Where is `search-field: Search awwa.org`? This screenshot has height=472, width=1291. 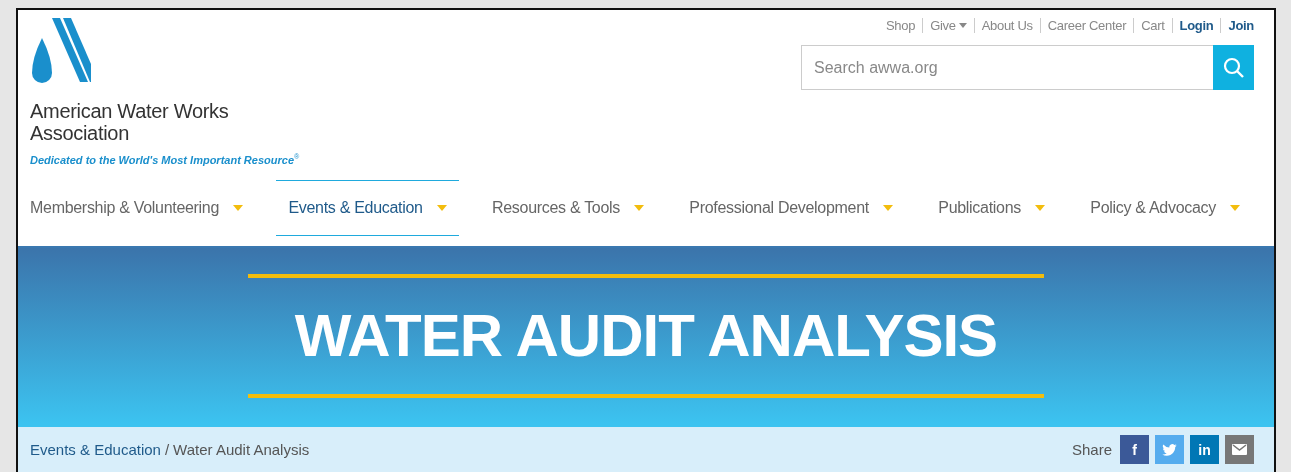 search-field: Search awwa.org is located at coordinates (1007, 67).